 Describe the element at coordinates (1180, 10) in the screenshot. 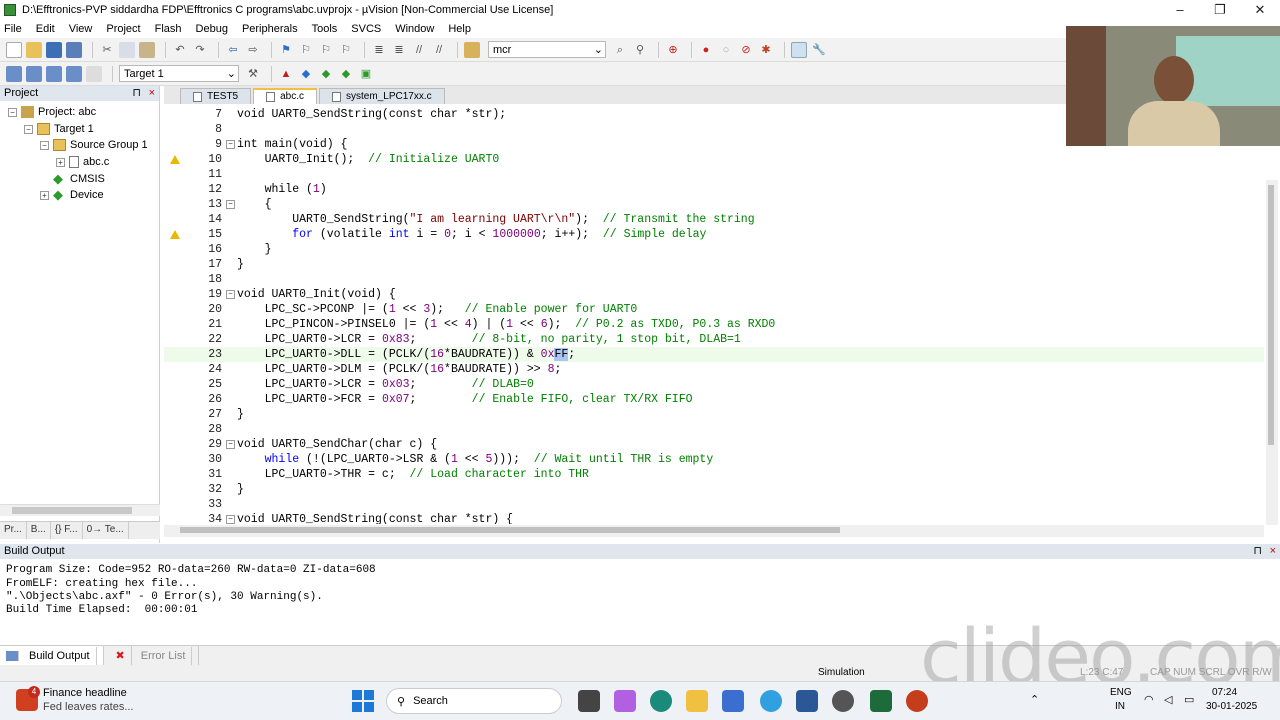

I see `minimize-button: –` at that location.